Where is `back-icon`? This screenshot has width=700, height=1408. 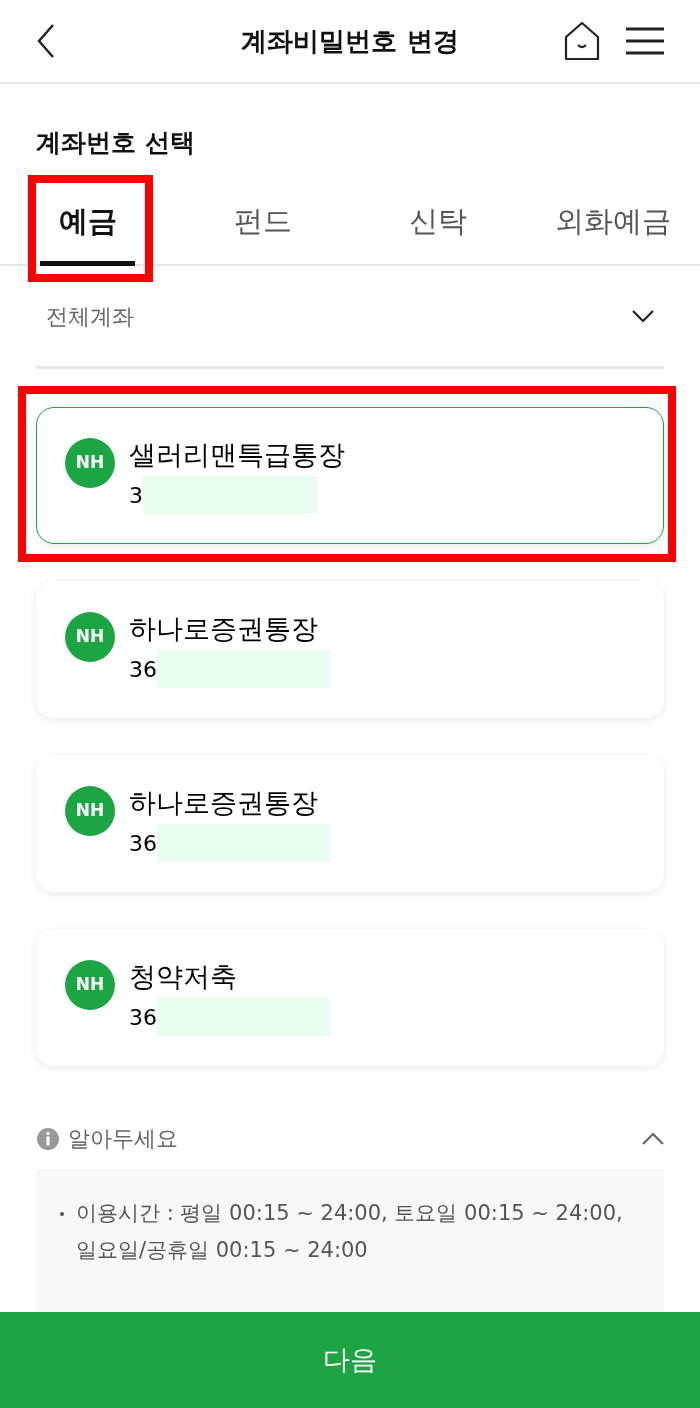 back-icon is located at coordinates (46, 41).